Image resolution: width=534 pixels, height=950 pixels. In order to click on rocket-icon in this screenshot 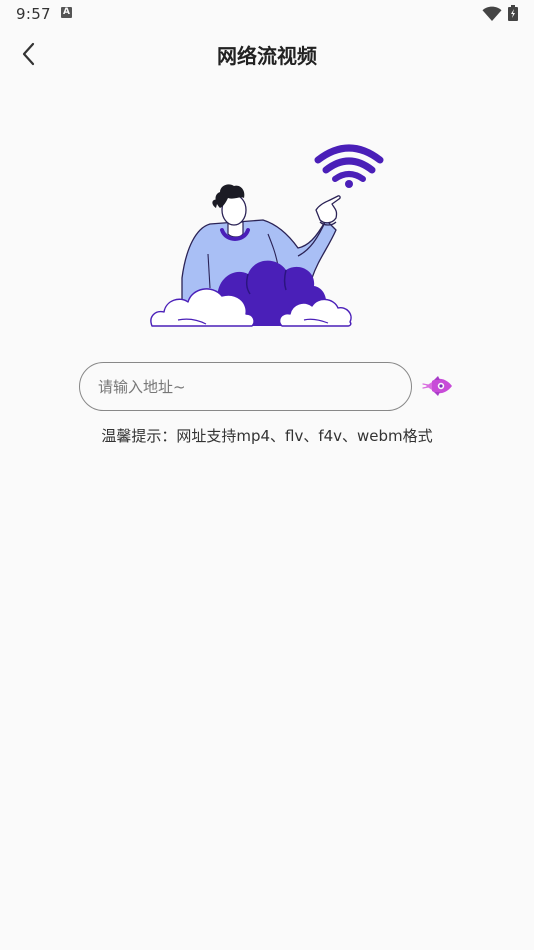, I will do `click(437, 386)`.